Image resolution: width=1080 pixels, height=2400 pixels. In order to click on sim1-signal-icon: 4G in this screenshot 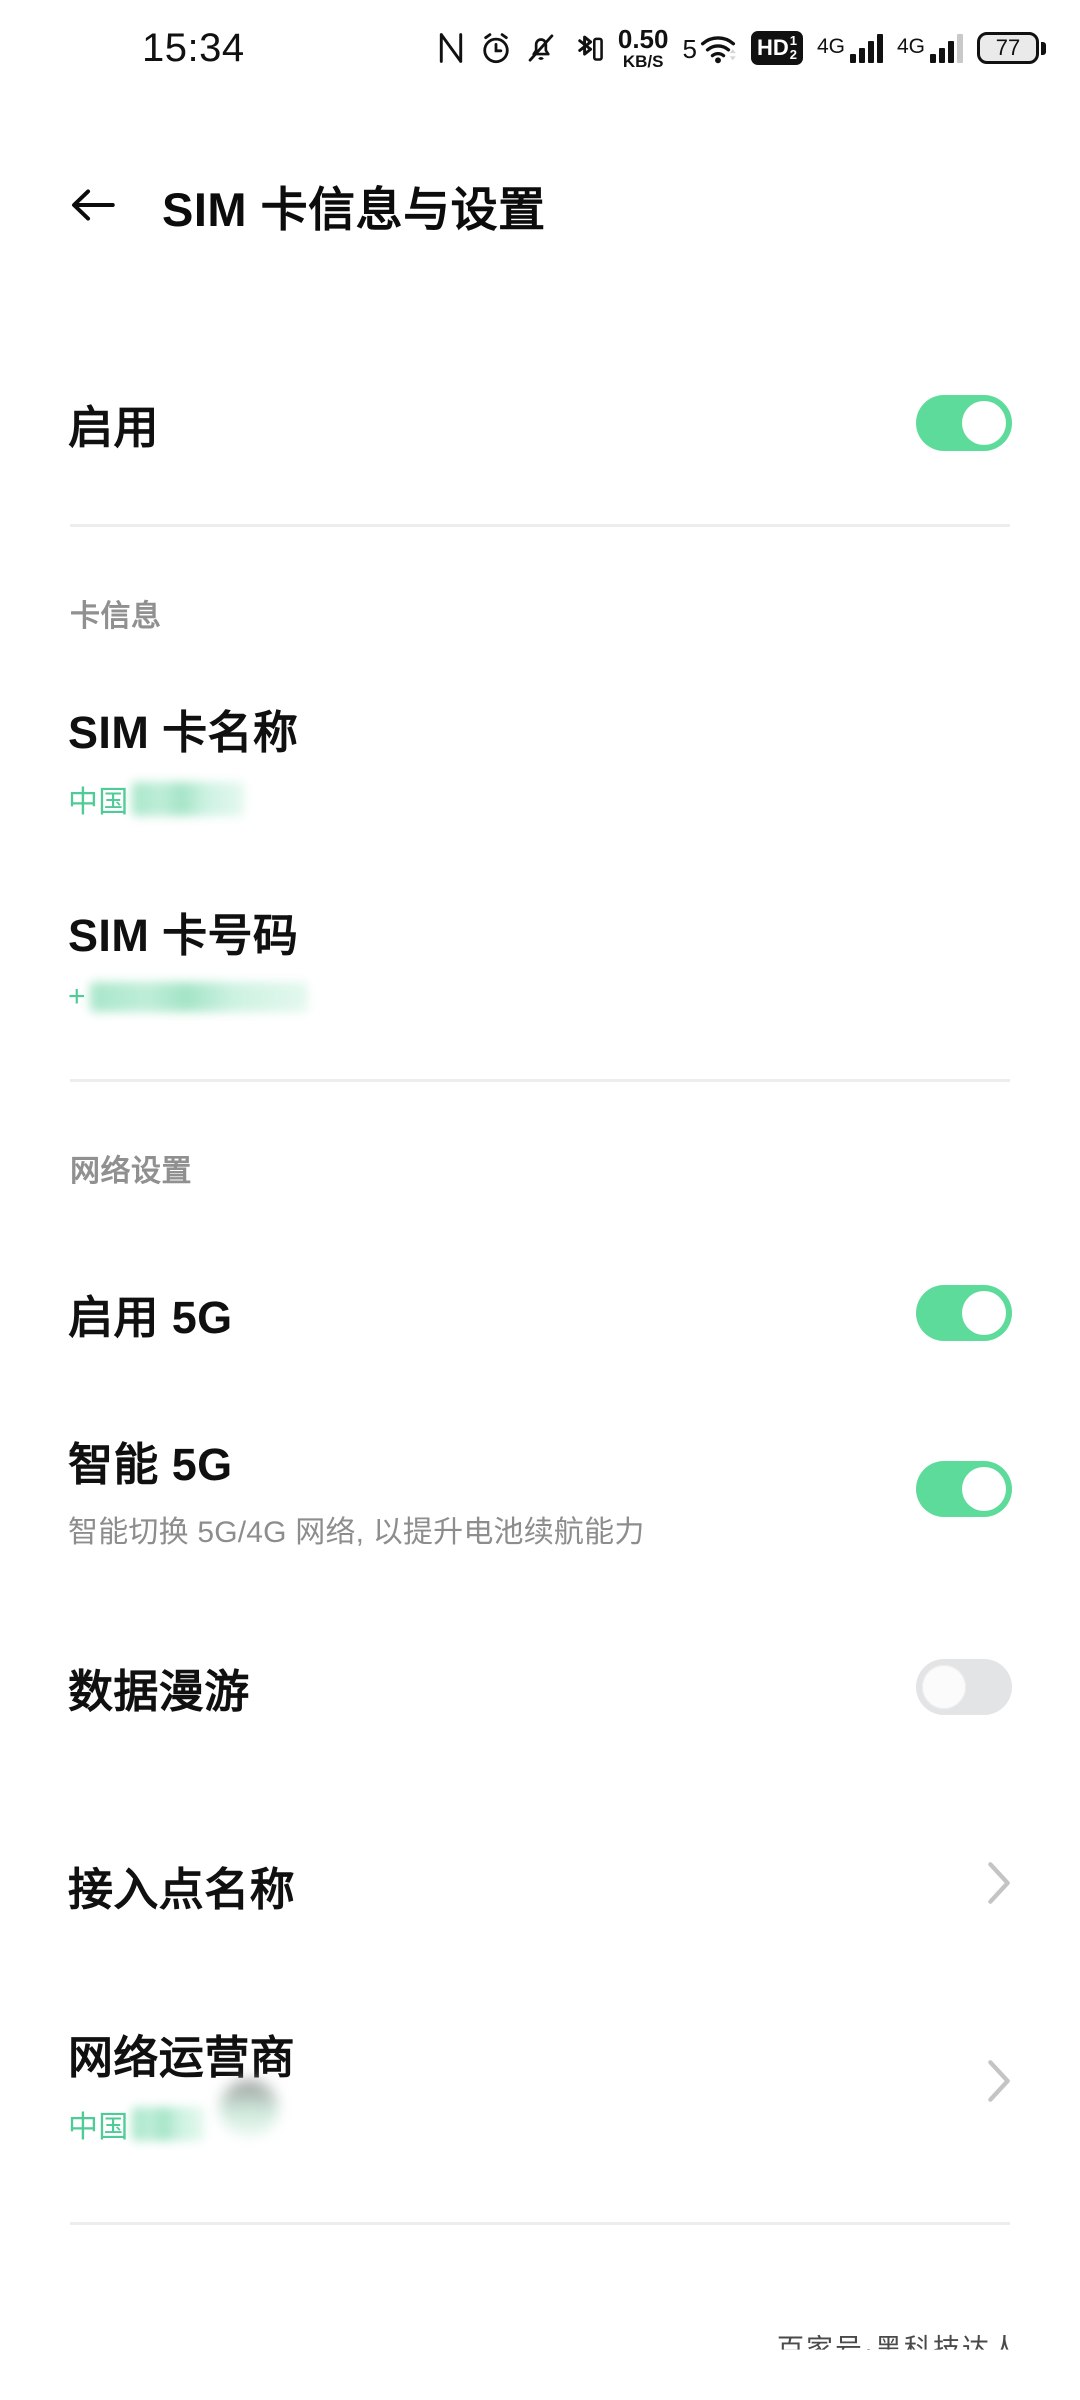, I will do `click(849, 48)`.